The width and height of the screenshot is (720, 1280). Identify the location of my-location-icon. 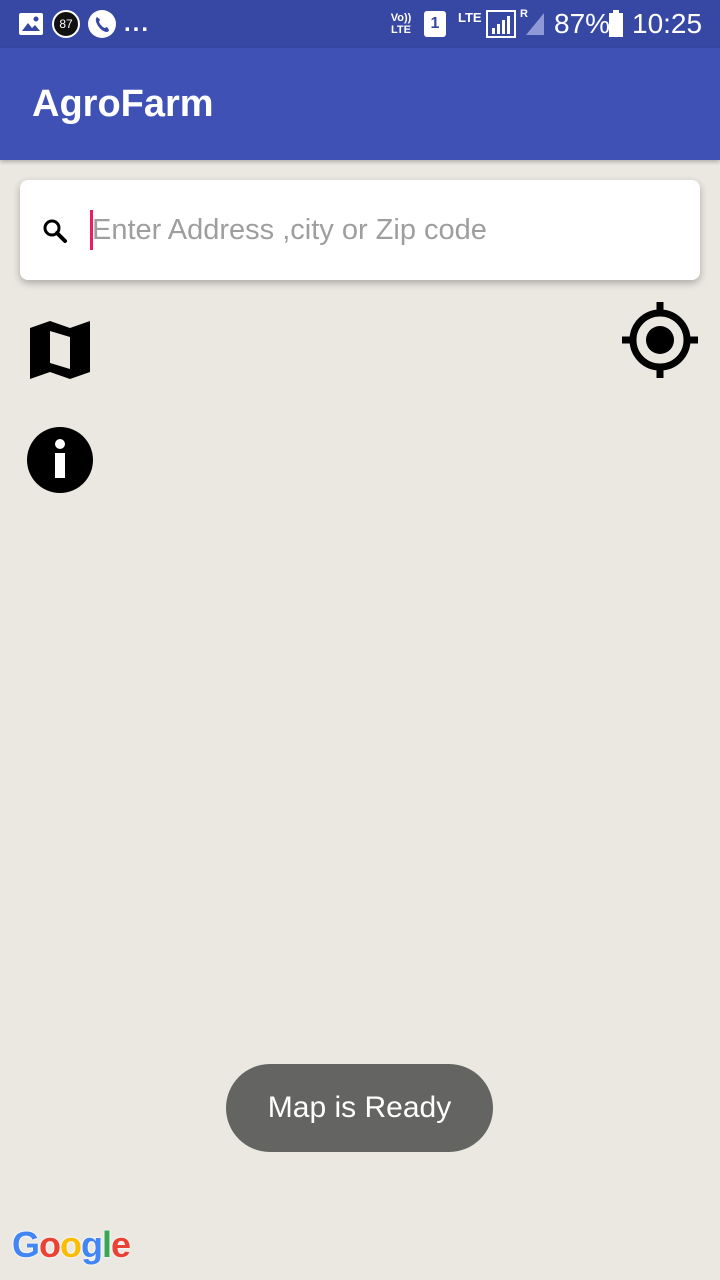
(660, 340).